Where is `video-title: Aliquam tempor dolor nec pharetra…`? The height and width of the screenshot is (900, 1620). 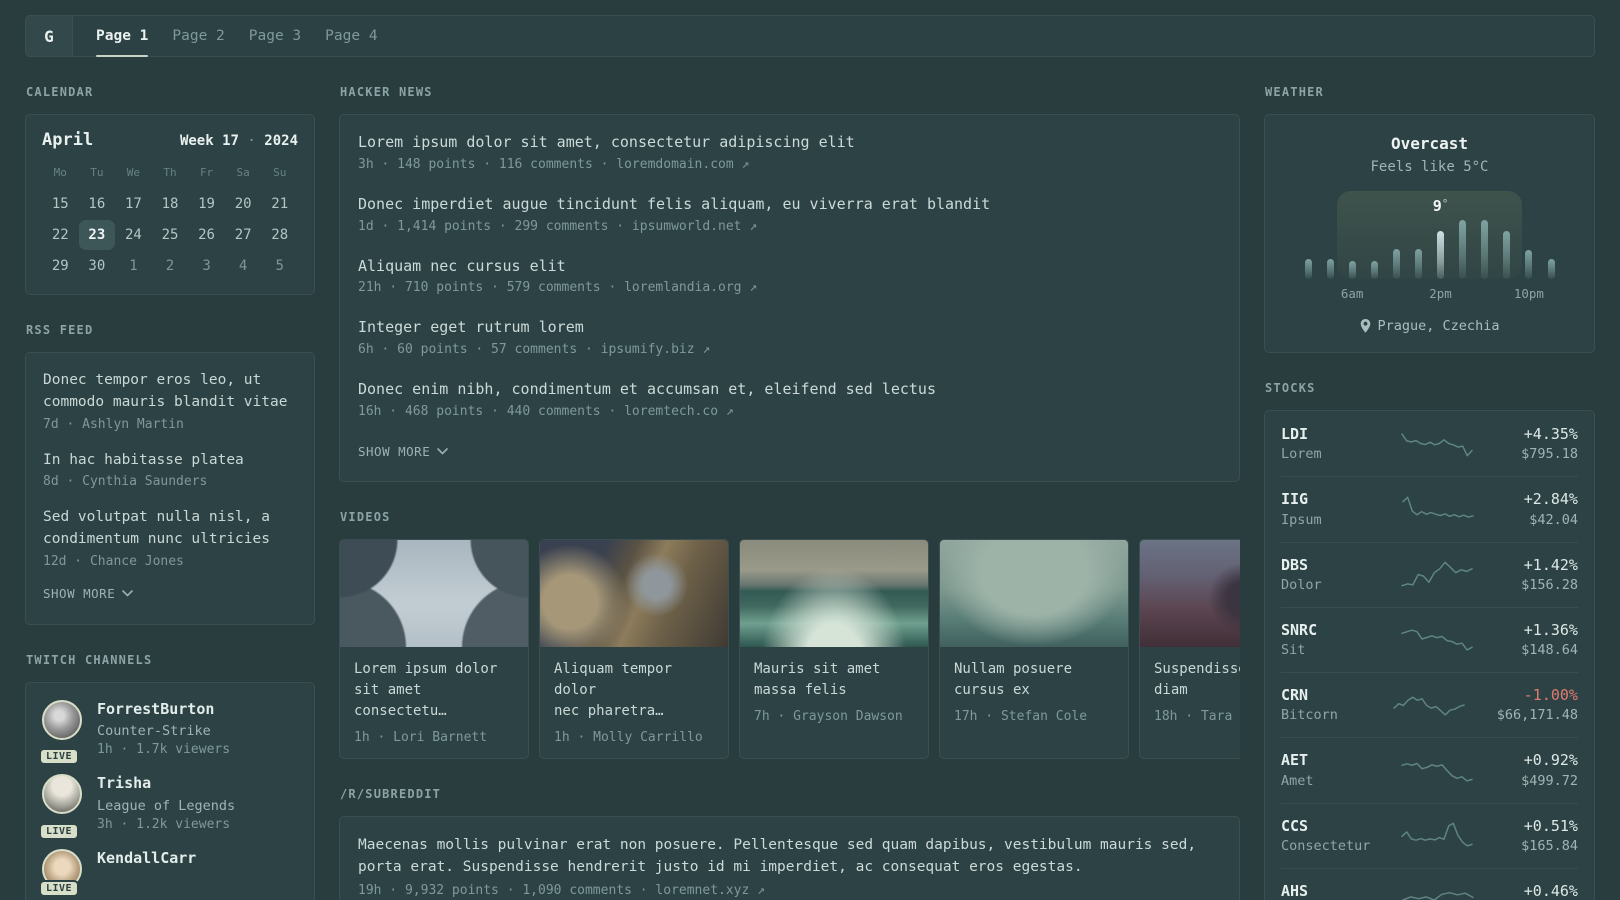
video-title: Aliquam tempor dolor nec pharetra… is located at coordinates (634, 690).